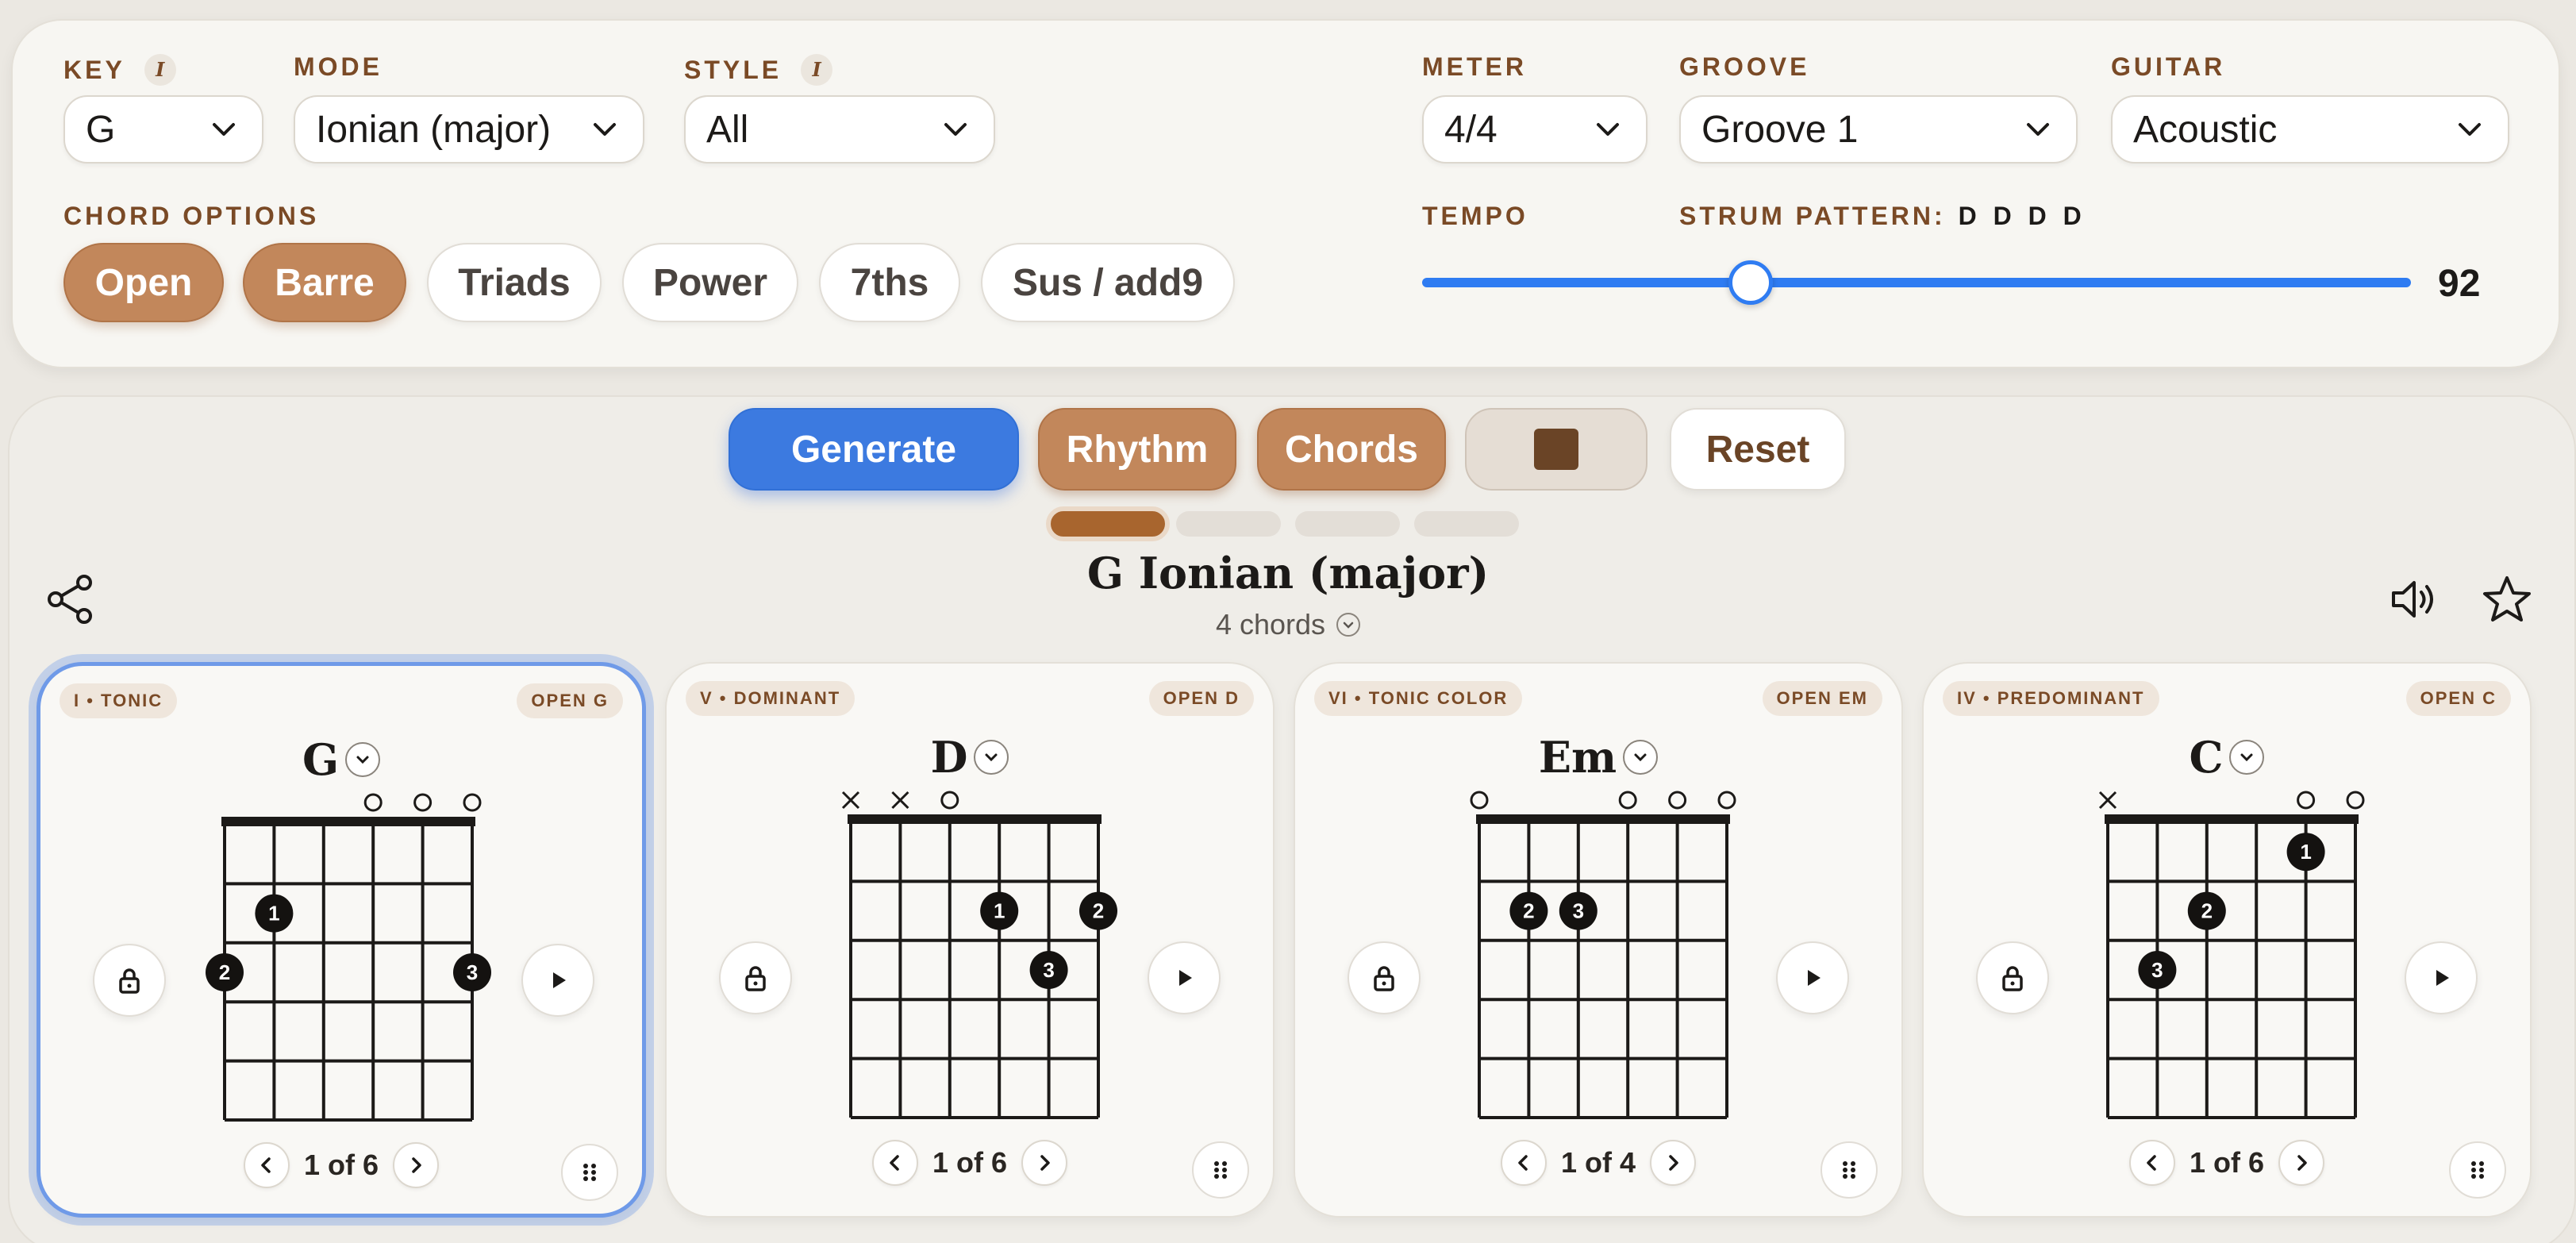  What do you see at coordinates (758, 70) in the screenshot?
I see `style-label: STYLE i` at bounding box center [758, 70].